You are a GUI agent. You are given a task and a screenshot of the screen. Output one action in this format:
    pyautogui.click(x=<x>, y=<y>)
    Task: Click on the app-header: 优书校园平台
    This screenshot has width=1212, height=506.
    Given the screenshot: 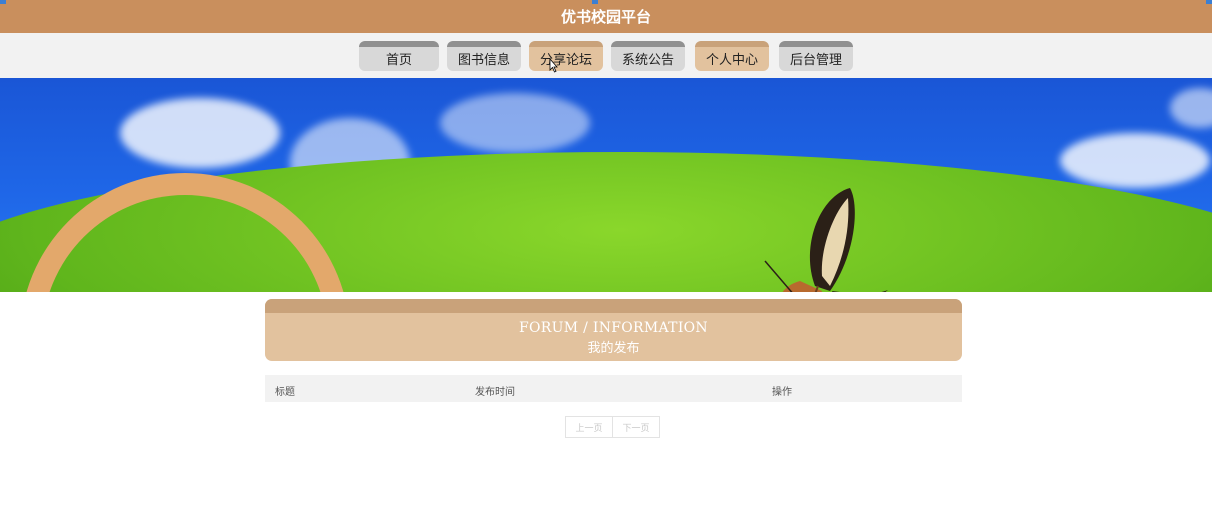 What is the action you would take?
    pyautogui.click(x=606, y=16)
    